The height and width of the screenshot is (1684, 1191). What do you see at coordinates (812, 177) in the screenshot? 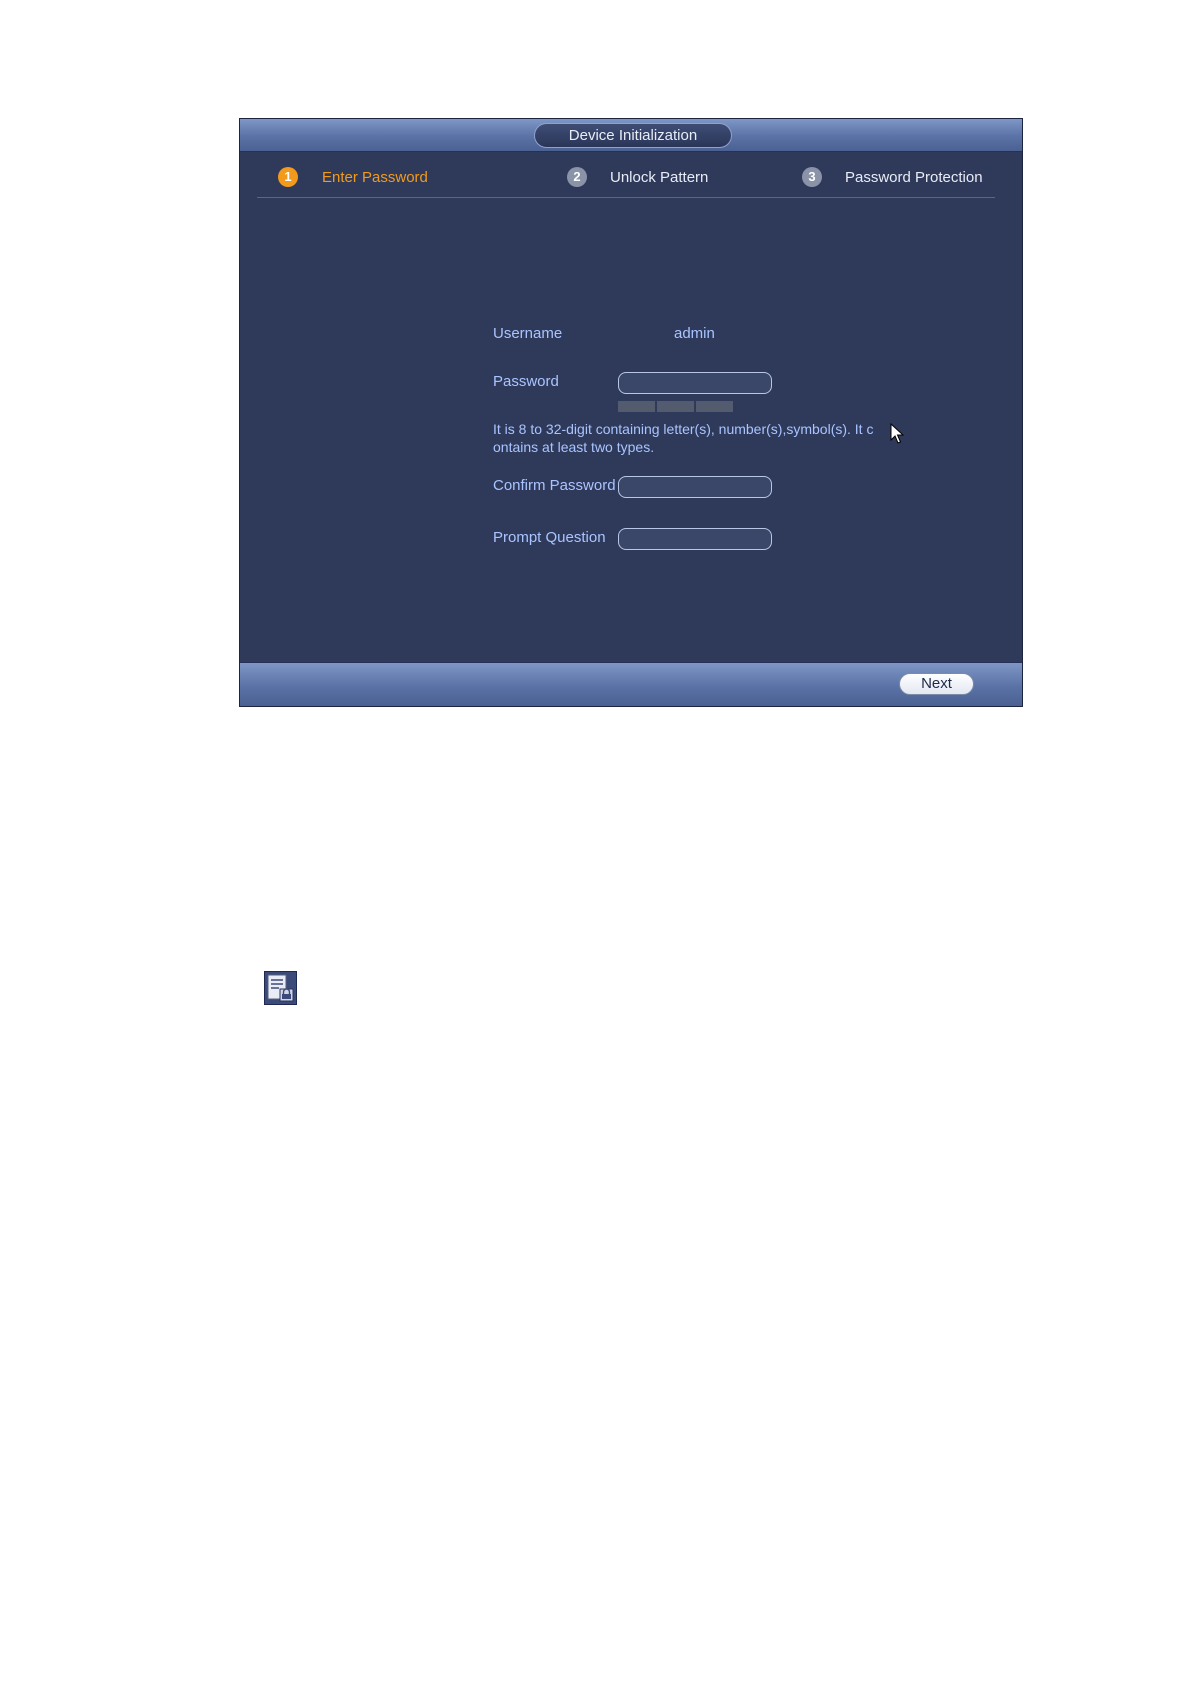
I see `step-number-3: 3` at bounding box center [812, 177].